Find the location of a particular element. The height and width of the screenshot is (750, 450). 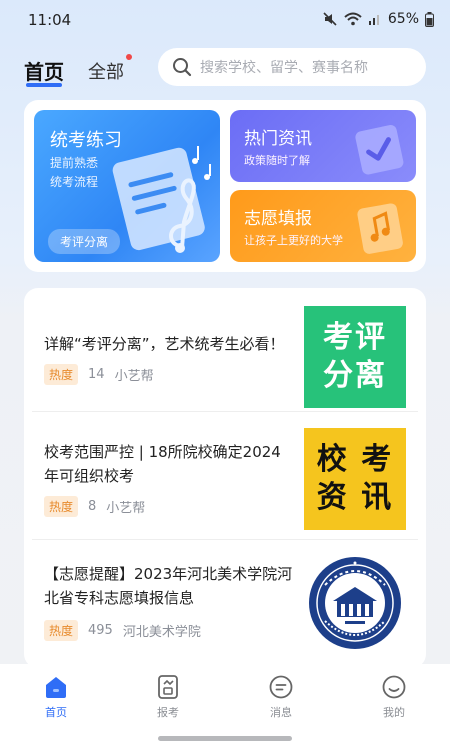

volunteer-card: 志愿填报 让孩子上更好的大学 is located at coordinates (323, 226).